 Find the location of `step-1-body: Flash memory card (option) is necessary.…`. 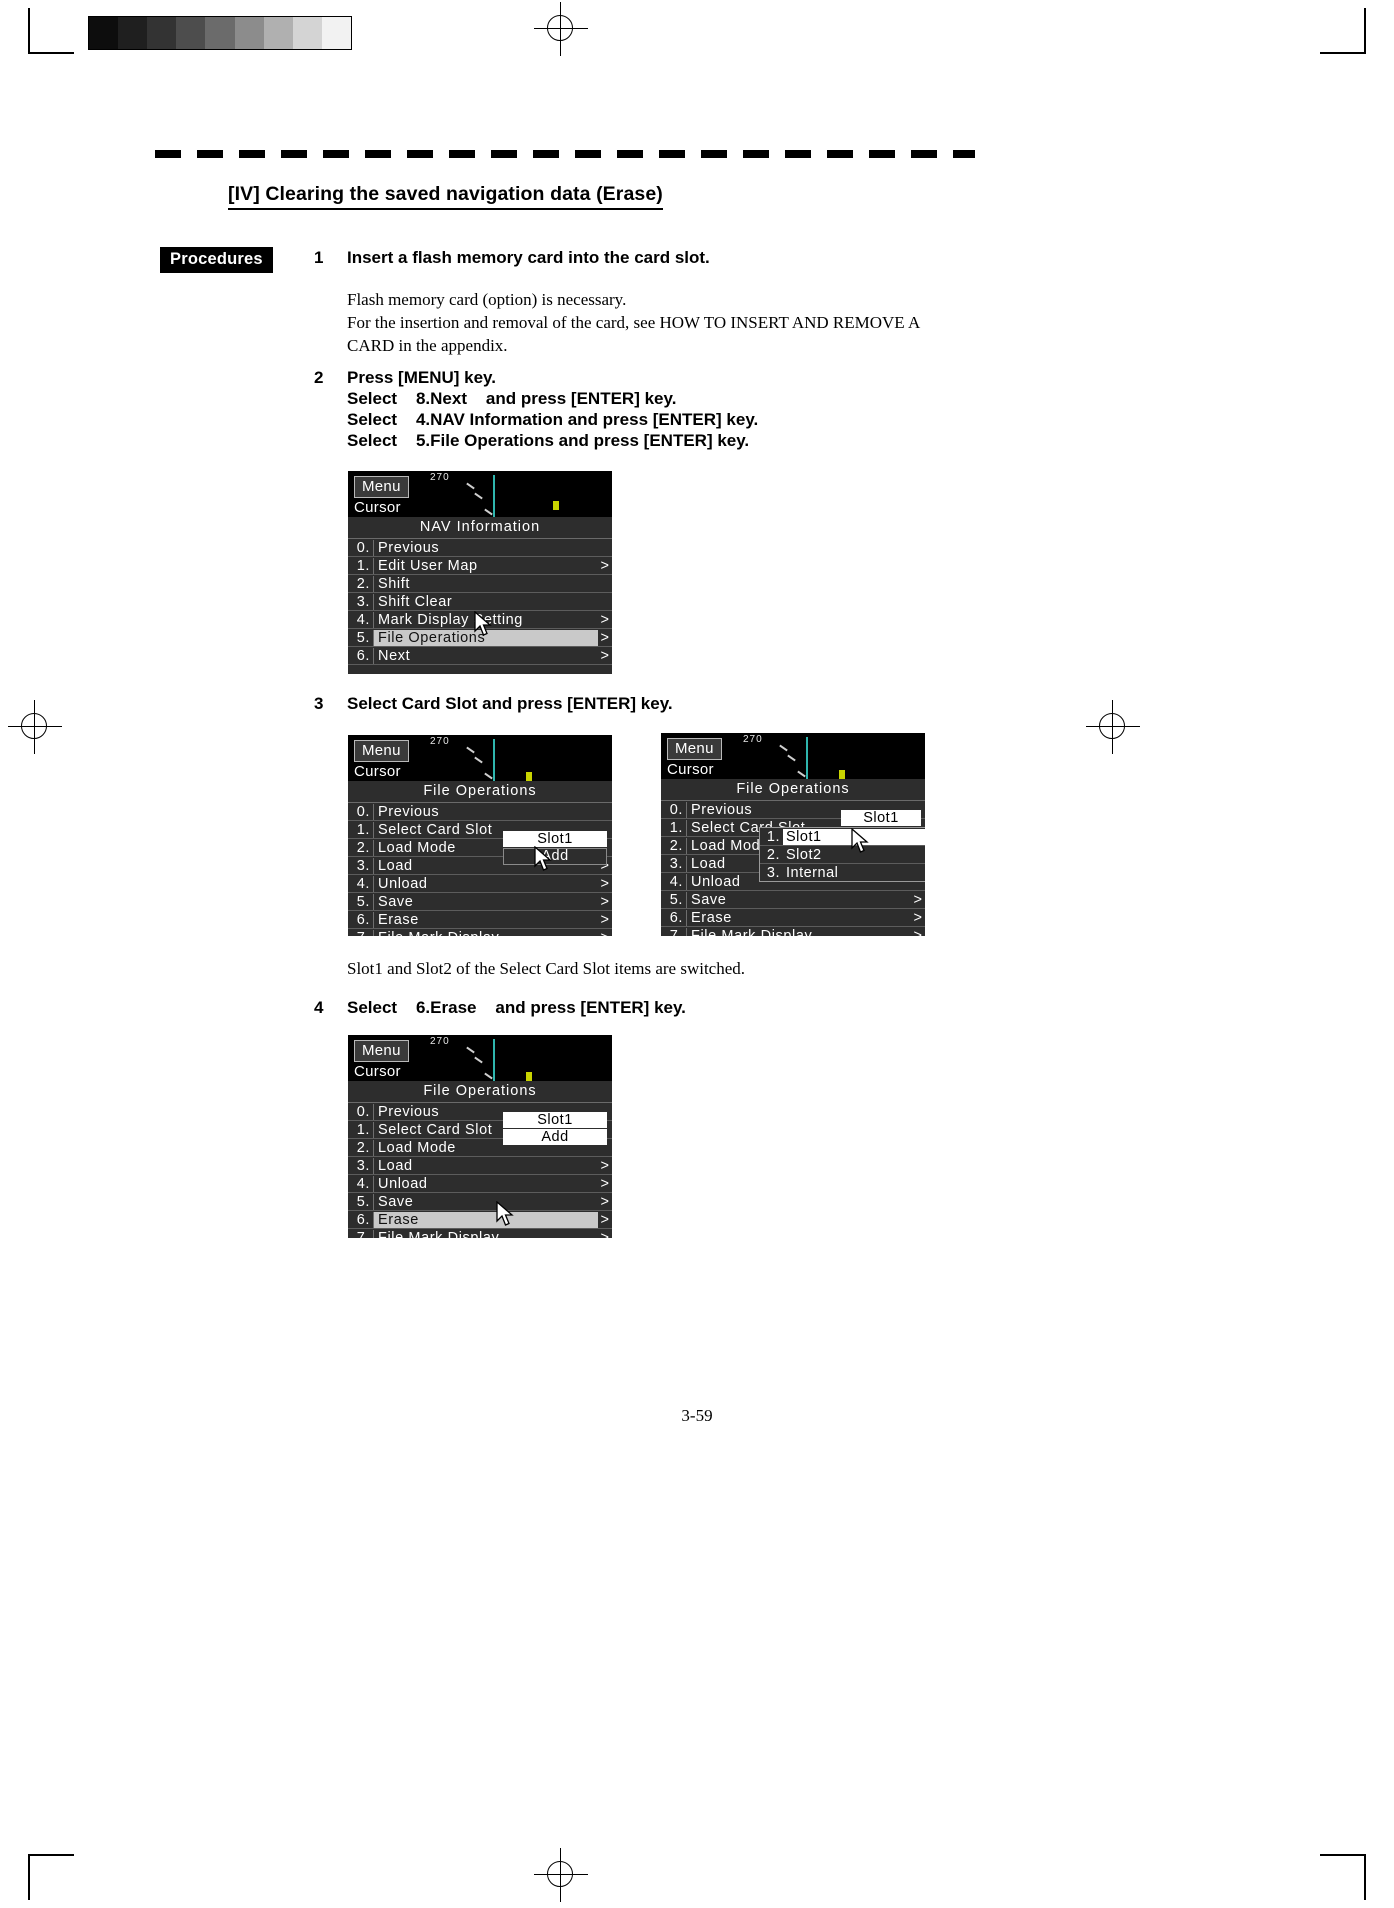

step-1-body: Flash memory card (option) is necessary.… is located at coordinates (634, 322).